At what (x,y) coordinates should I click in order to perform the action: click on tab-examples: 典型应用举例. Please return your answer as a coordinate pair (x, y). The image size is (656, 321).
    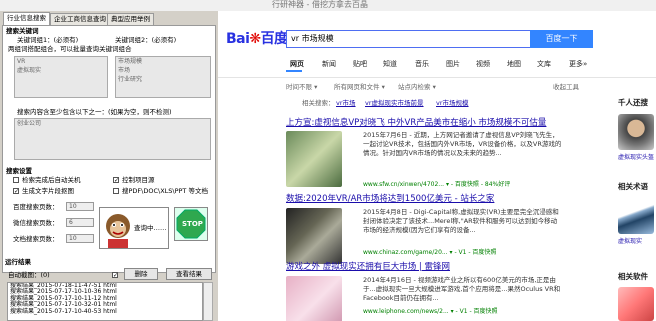
    Looking at the image, I should click on (130, 19).